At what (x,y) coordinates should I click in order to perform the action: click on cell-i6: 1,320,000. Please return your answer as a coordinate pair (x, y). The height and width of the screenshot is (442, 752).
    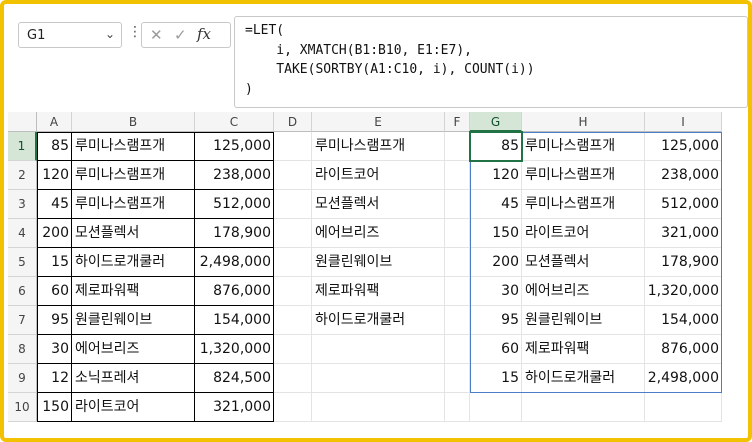
    Looking at the image, I should click on (683, 291).